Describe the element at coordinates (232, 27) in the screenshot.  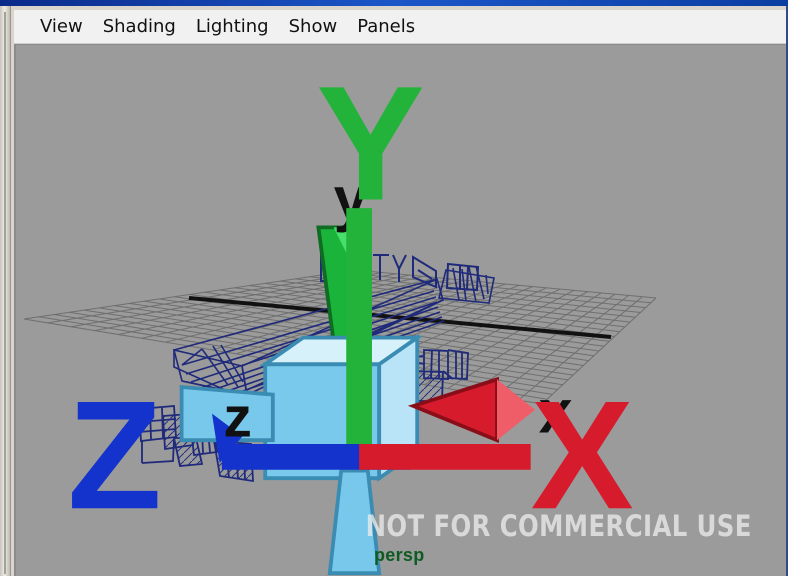
I see `menu-lighting: Lighting` at that location.